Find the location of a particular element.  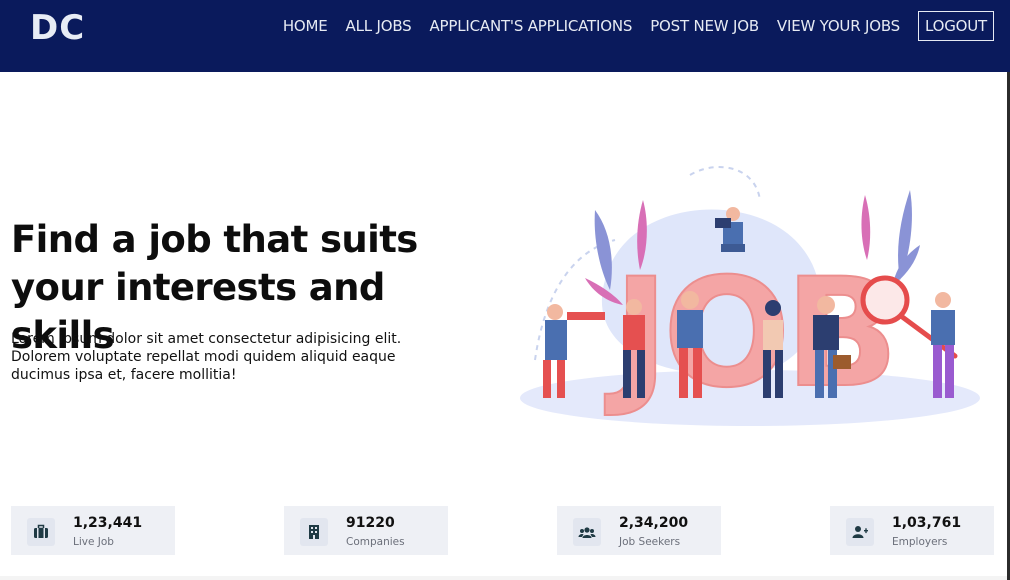

stat-label: Live Job is located at coordinates (93, 542).